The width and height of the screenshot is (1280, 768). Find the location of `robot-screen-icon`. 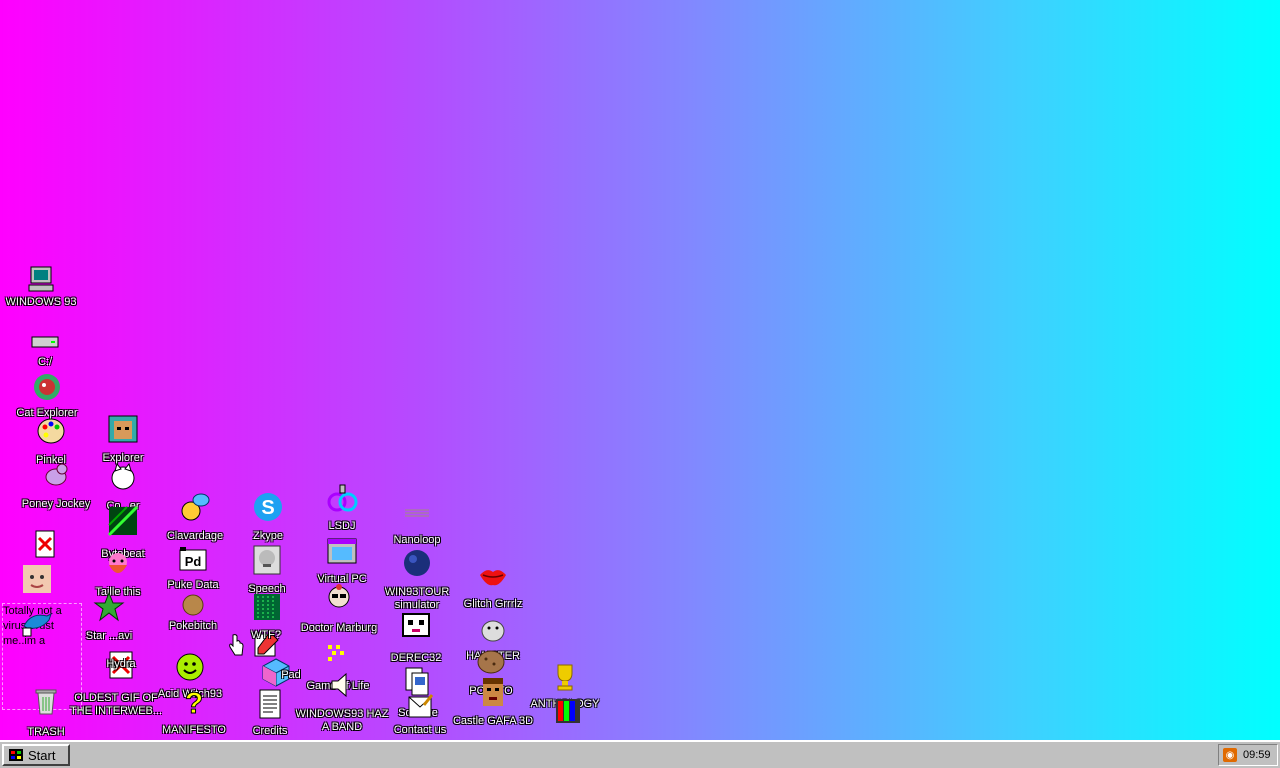

robot-screen-icon is located at coordinates (416, 627).